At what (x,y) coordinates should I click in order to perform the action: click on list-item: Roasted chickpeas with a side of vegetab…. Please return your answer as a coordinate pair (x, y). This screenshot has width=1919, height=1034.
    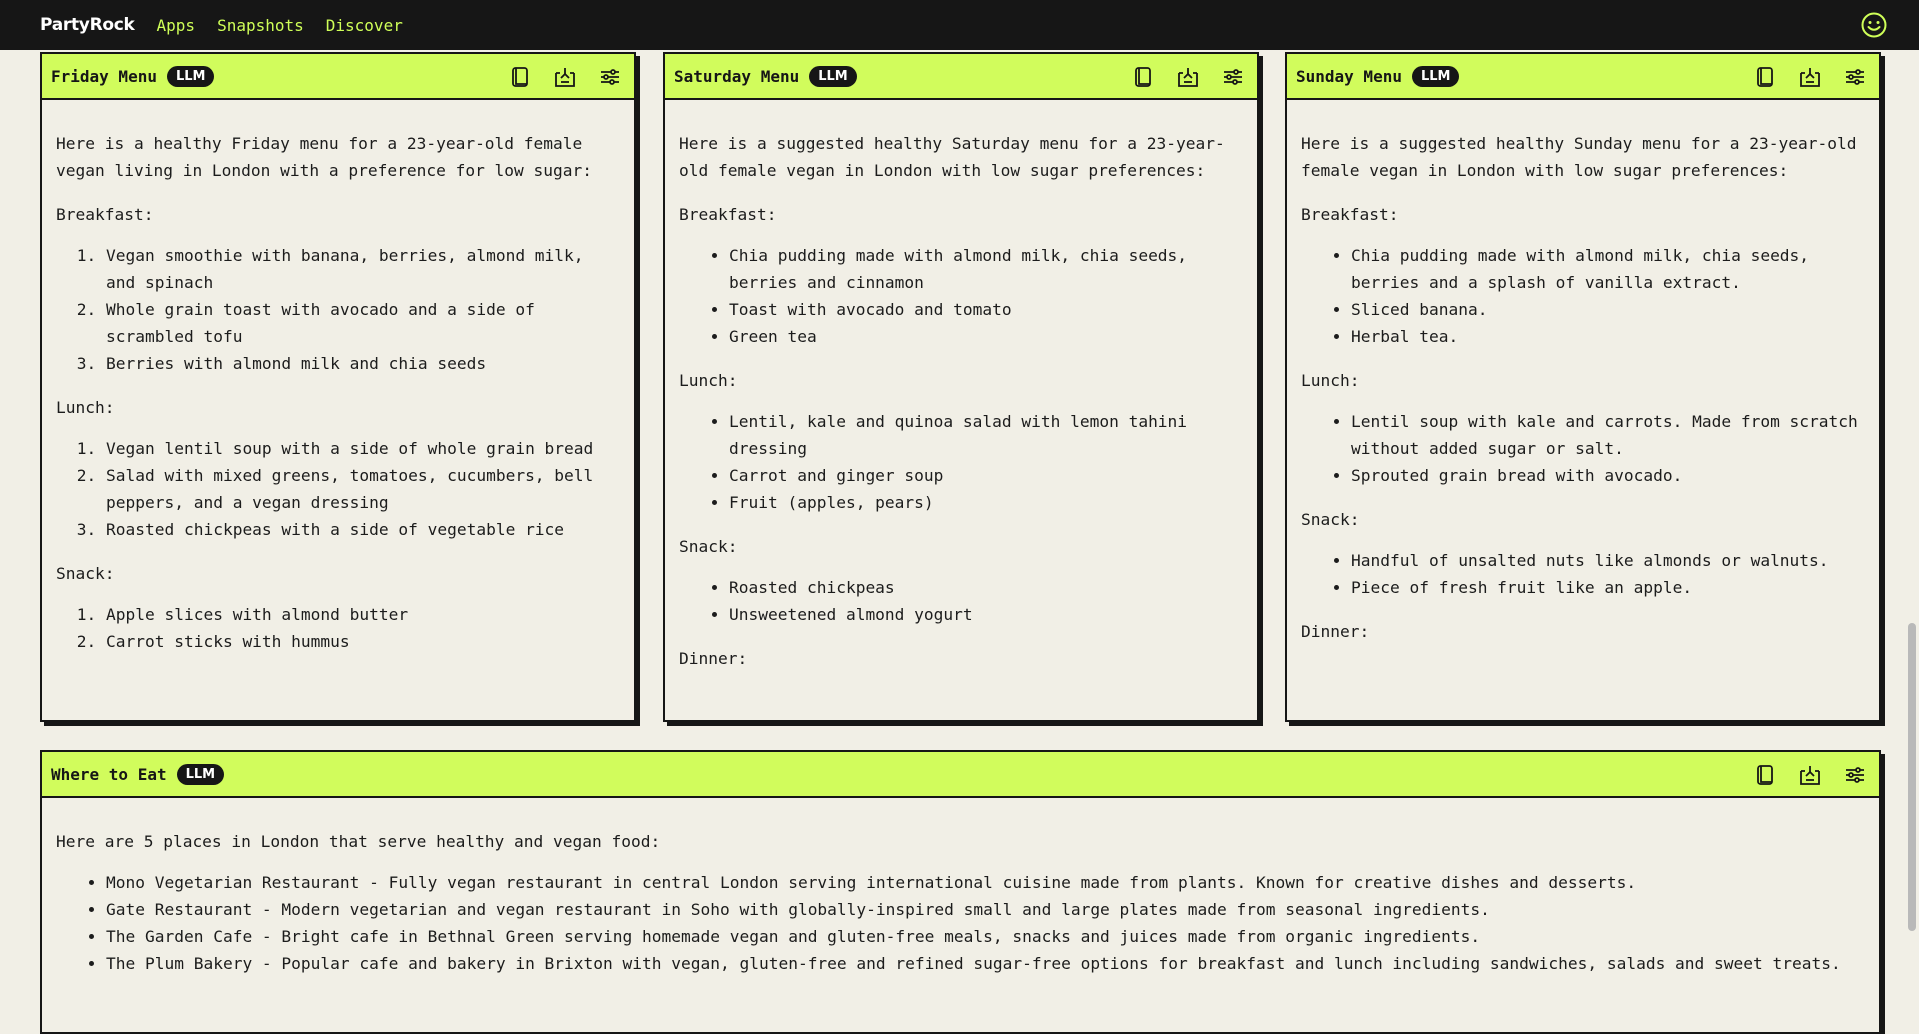
    Looking at the image, I should click on (362, 529).